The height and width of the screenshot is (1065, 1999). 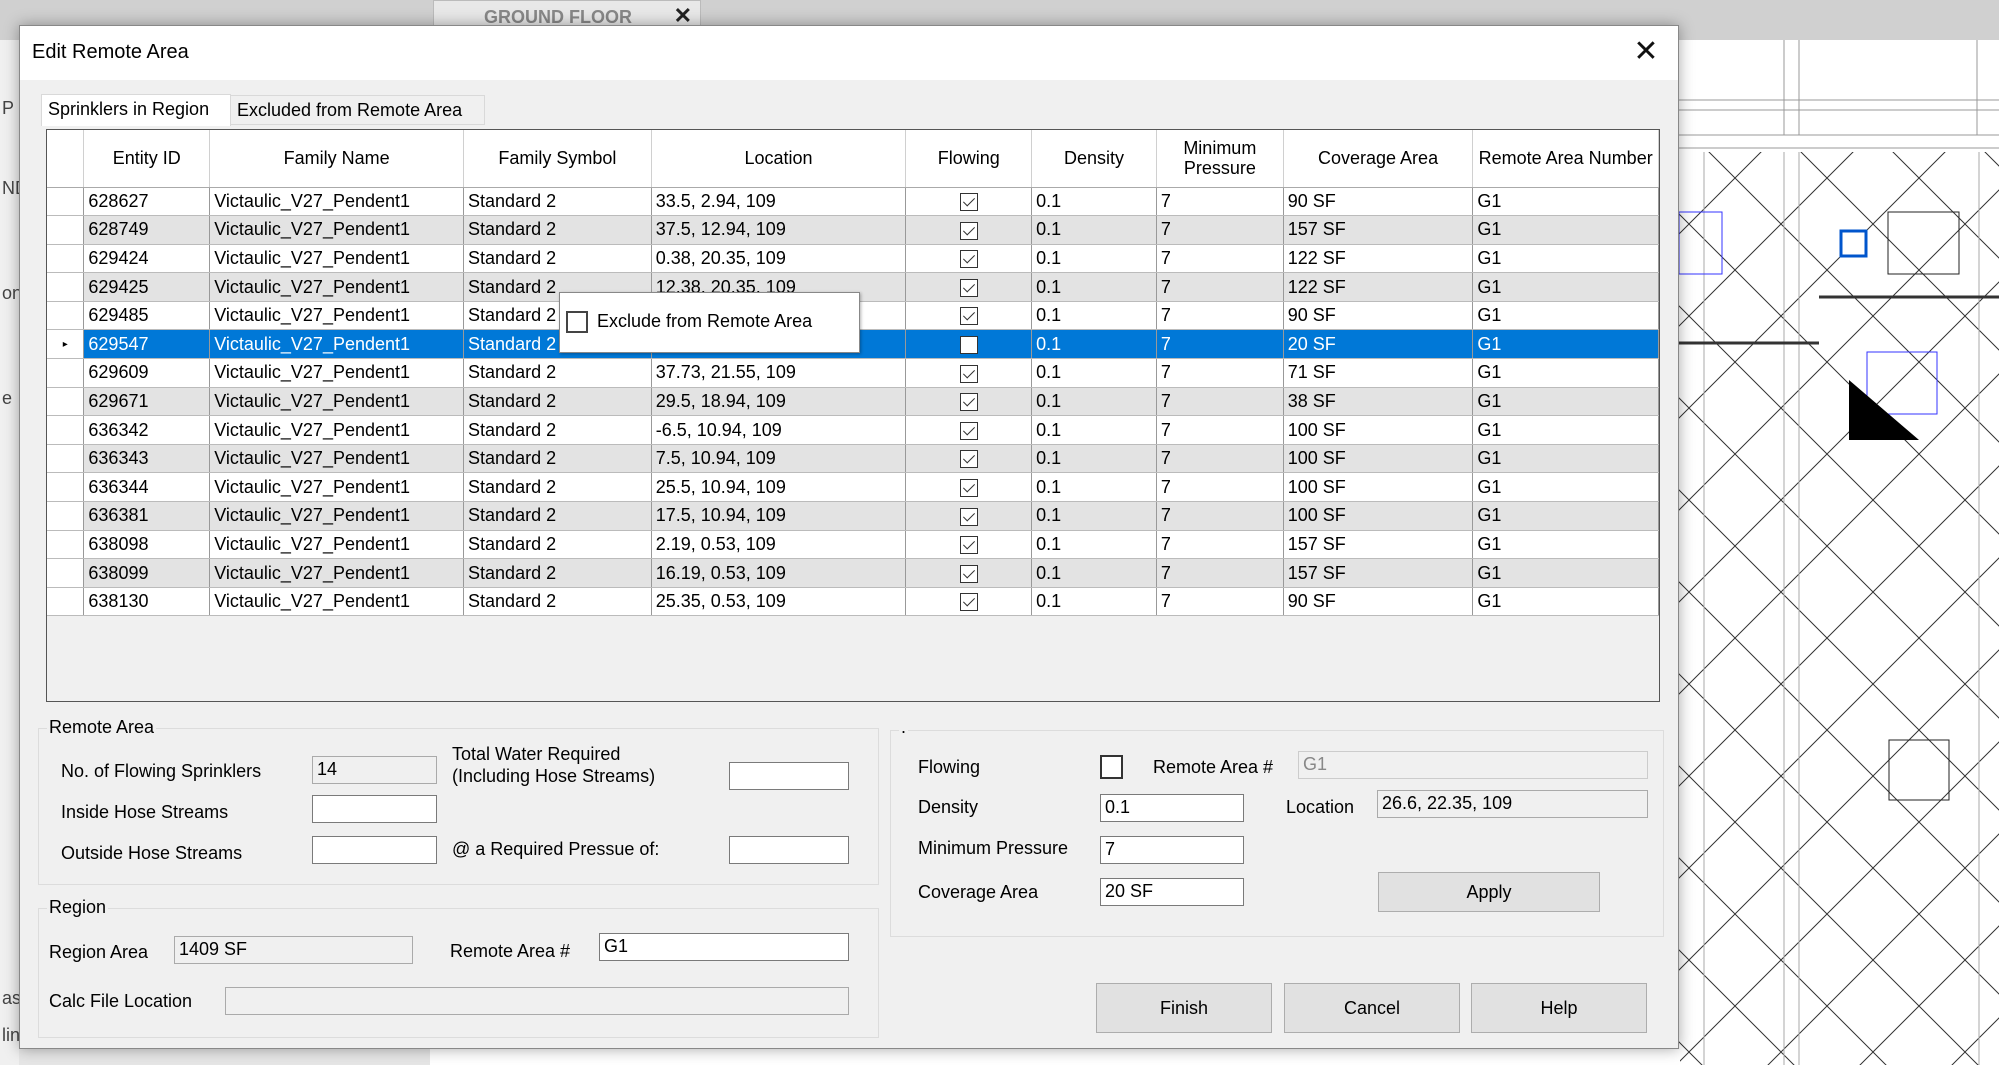 I want to click on cell-entity-id: 629547, so click(x=147, y=344).